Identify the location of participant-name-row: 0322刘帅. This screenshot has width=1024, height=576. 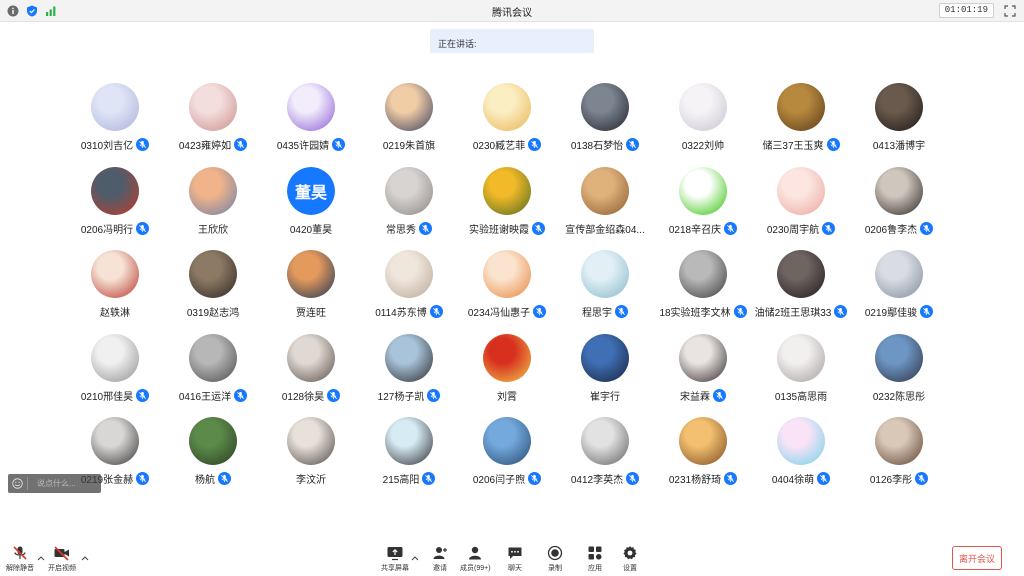
(703, 144).